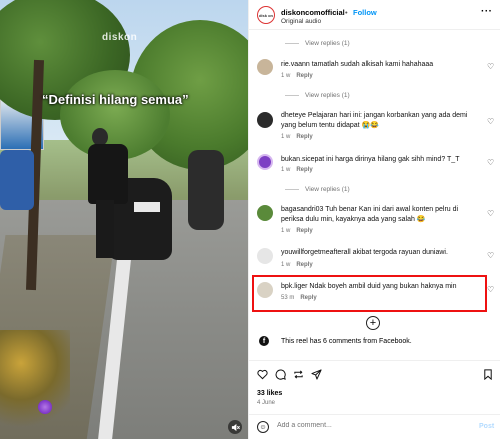  Describe the element at coordinates (17, 180) in the screenshot. I see `video-car` at that location.